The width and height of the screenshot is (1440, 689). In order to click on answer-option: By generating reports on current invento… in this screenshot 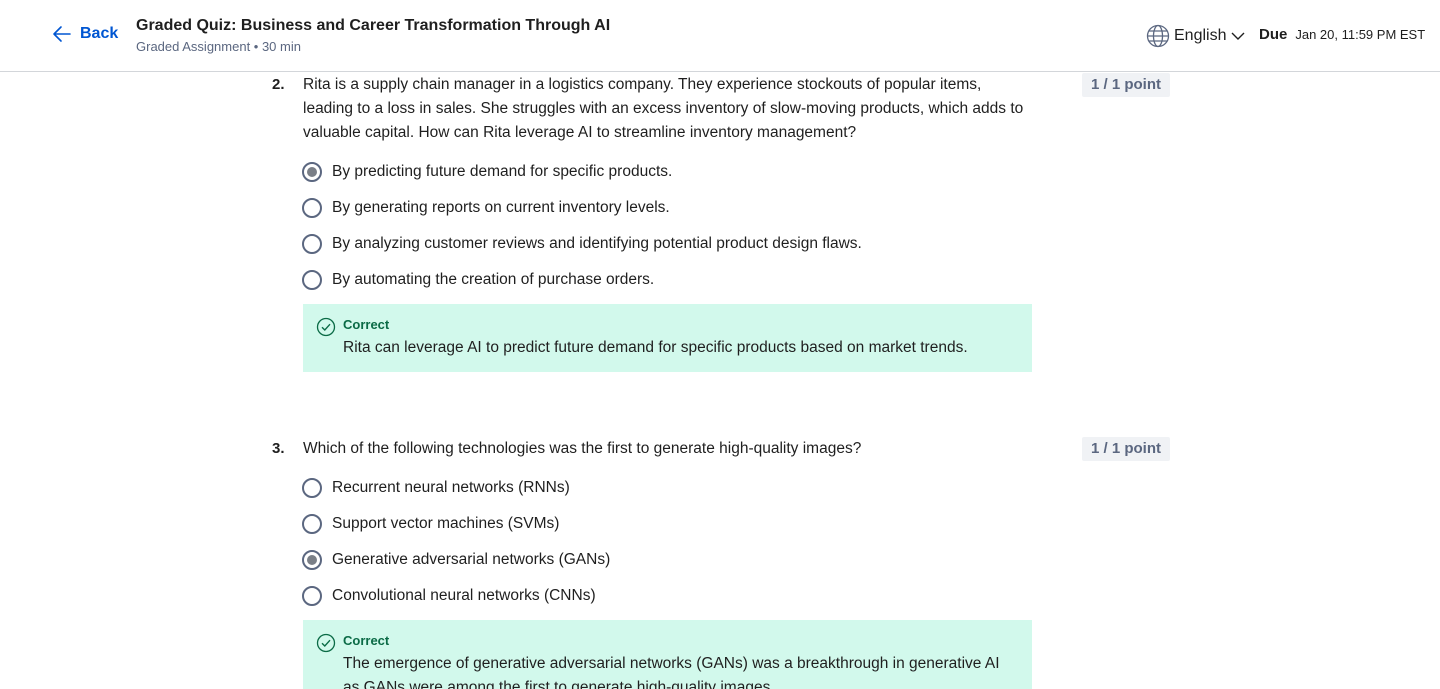, I will do `click(582, 208)`.